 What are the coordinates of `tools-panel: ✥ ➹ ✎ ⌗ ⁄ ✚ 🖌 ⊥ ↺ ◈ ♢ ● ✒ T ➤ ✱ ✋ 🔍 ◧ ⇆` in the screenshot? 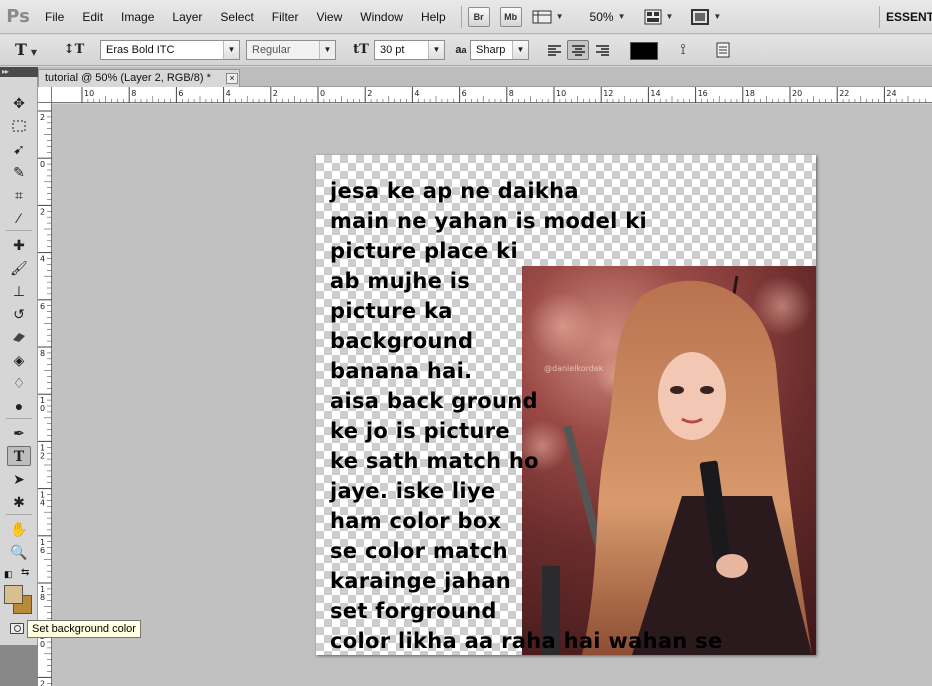 It's located at (19, 381).